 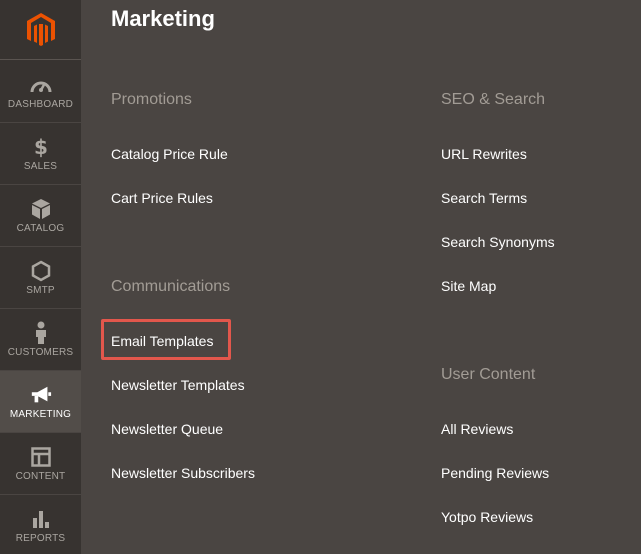 What do you see at coordinates (40, 476) in the screenshot?
I see `sidebar-item-label: CONTENT` at bounding box center [40, 476].